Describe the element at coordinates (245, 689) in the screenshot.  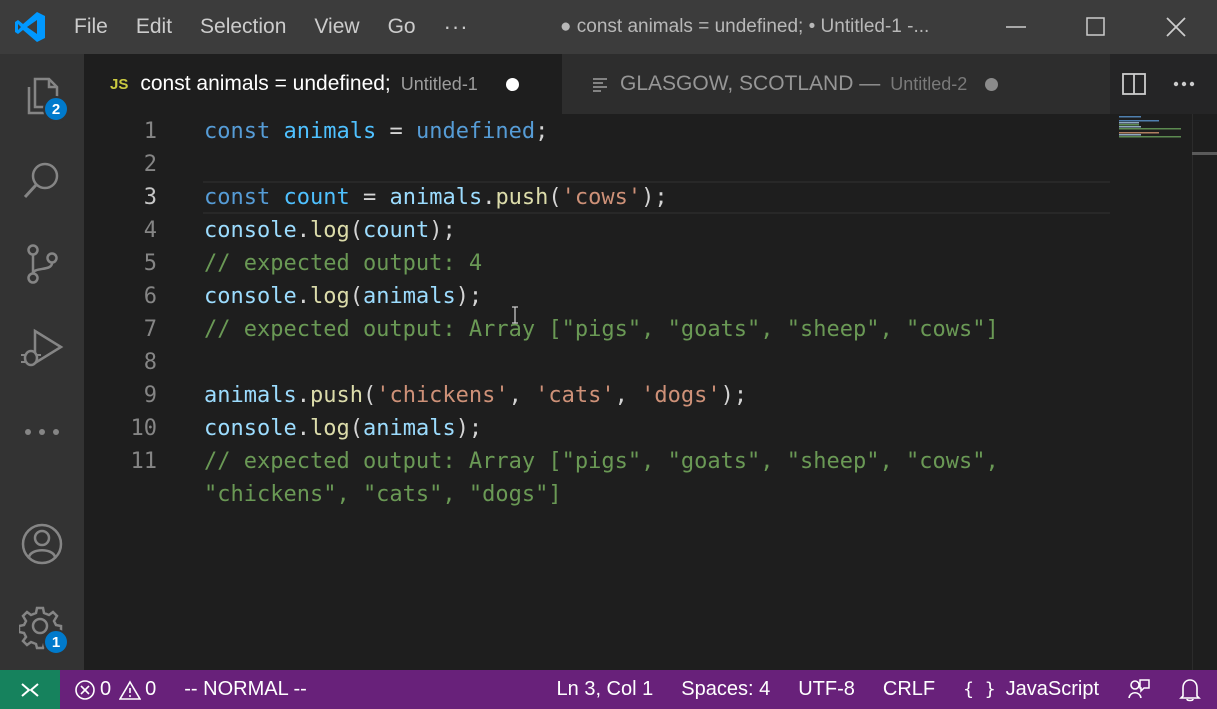
I see `vim-mode: -- NORMAL --` at that location.